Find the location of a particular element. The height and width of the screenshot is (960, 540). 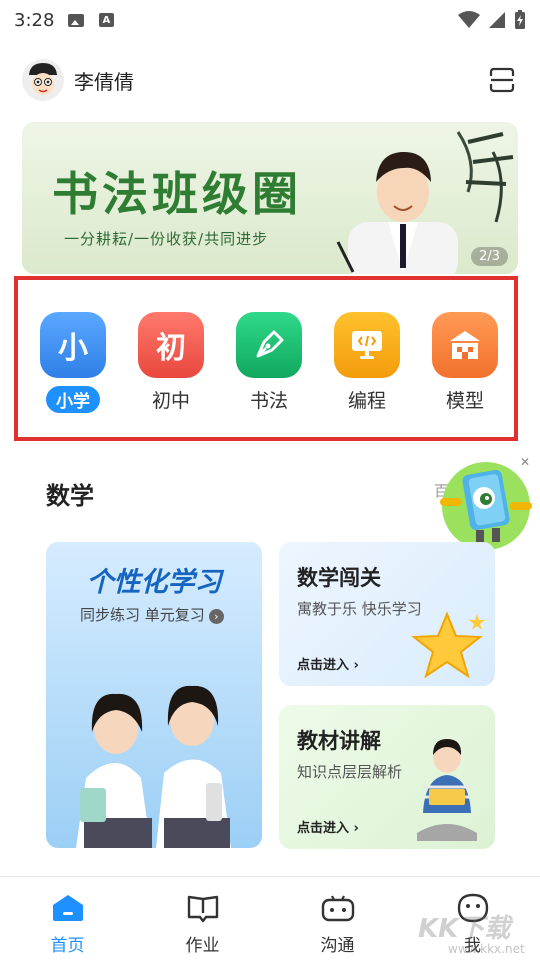

scan-icon is located at coordinates (502, 80).